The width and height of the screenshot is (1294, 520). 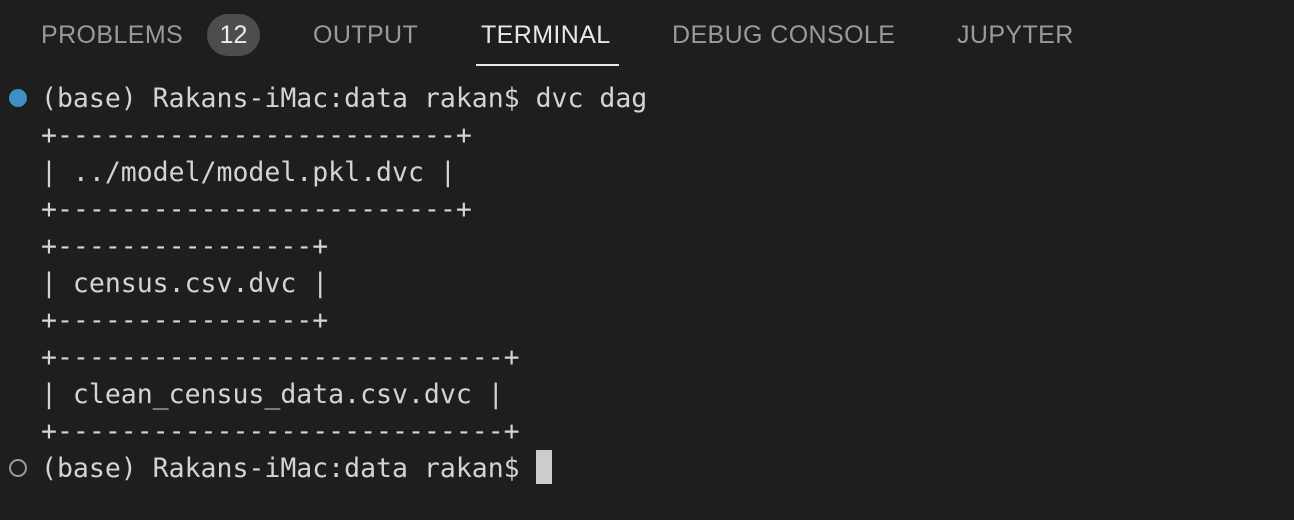 I want to click on command-success-decoration-icon, so click(x=18, y=98).